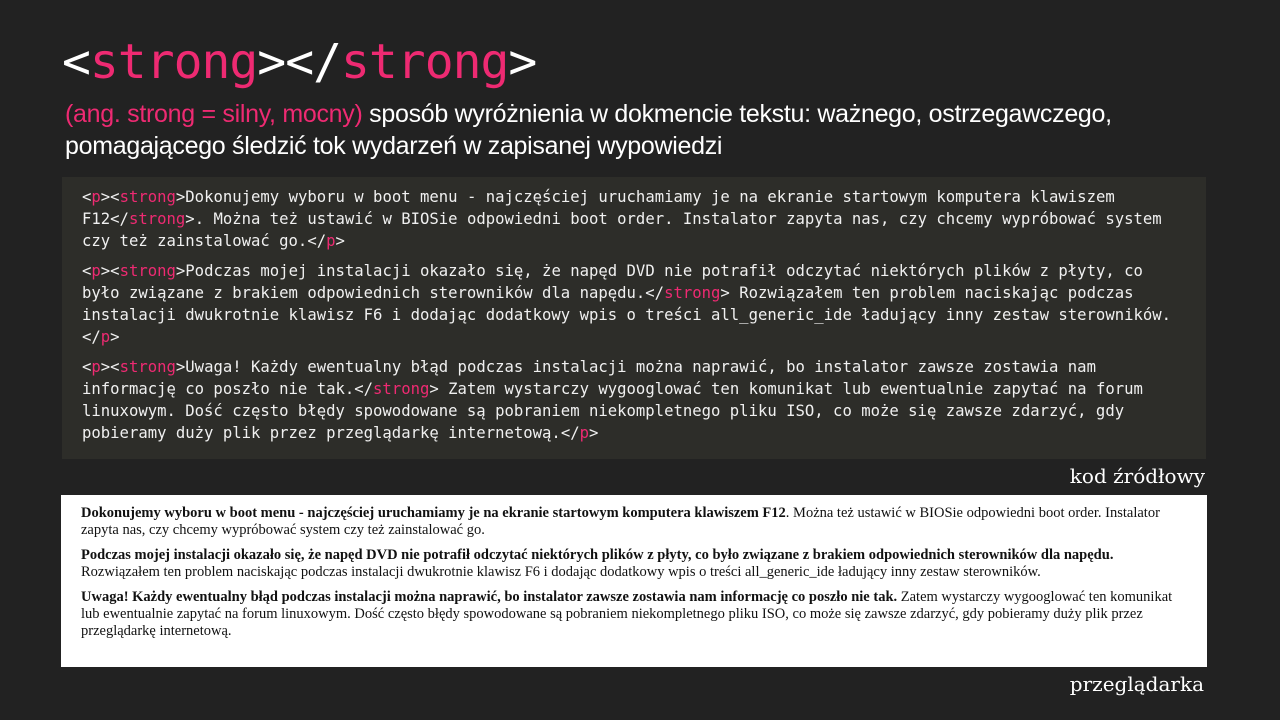  Describe the element at coordinates (214, 114) in the screenshot. I see `subtitle-highlight: (ang. strong = silny, mocny)` at that location.